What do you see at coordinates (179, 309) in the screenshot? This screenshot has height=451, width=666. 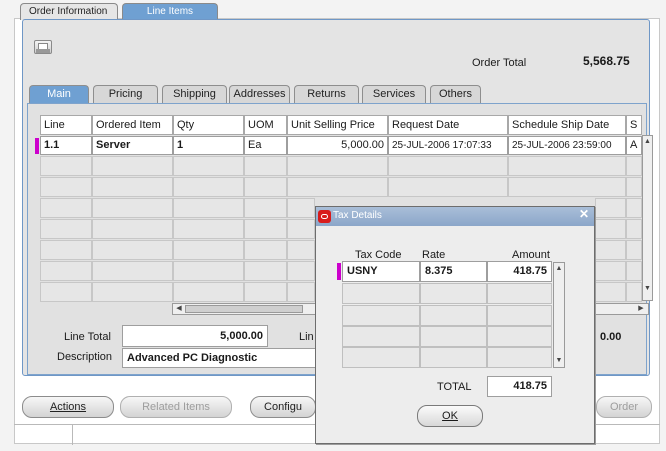 I see `scroll-left-icon: ◀` at bounding box center [179, 309].